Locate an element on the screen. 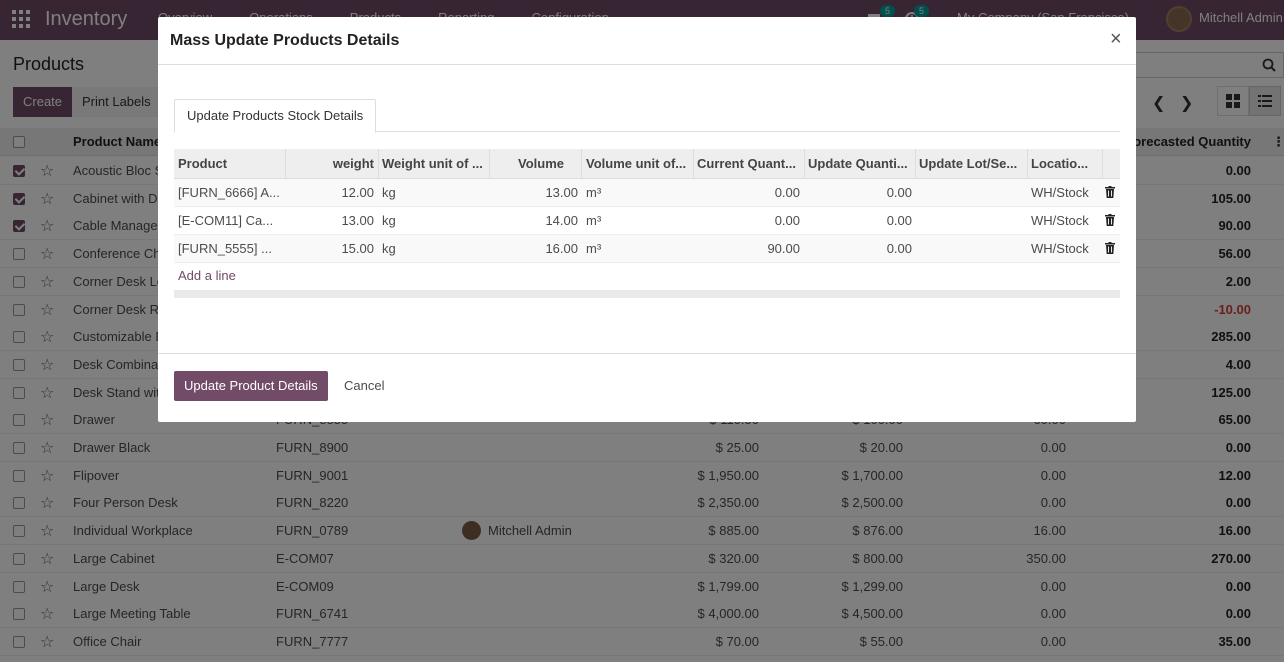  column-header-volume: Volume is located at coordinates (527, 163).